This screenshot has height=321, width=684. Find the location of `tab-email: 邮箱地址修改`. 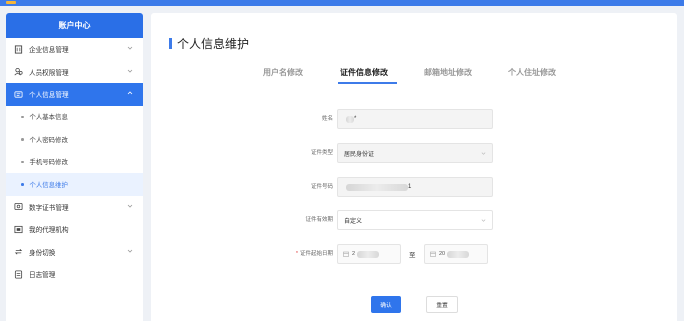

tab-email: 邮箱地址修改 is located at coordinates (448, 72).